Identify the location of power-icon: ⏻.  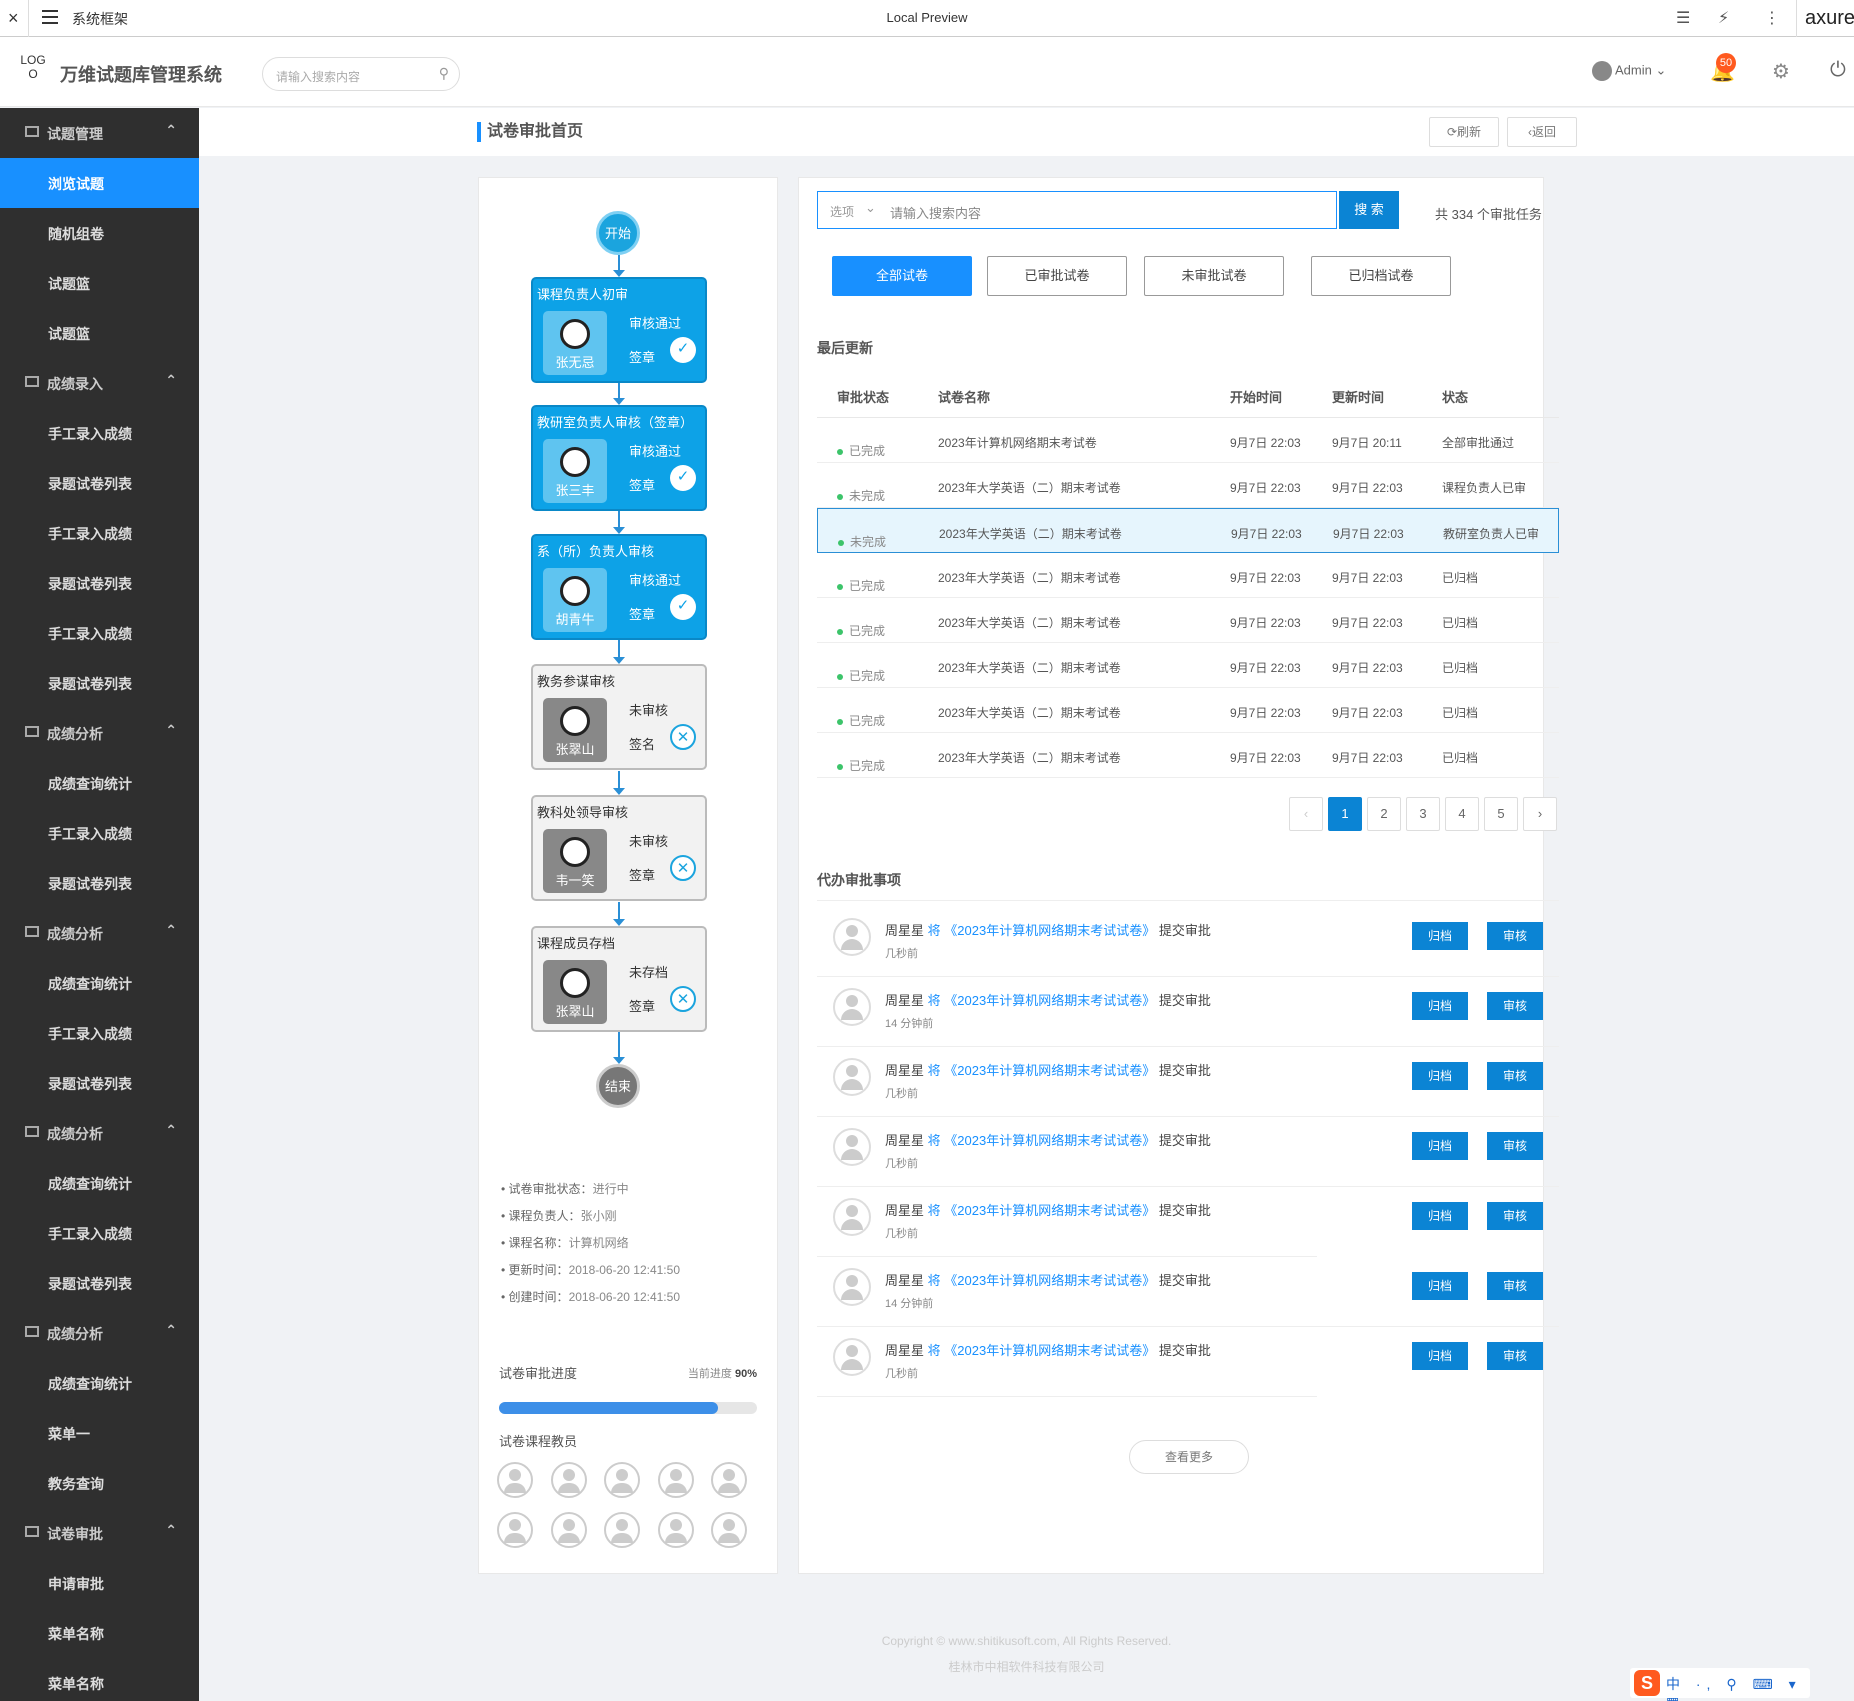
(1838, 70).